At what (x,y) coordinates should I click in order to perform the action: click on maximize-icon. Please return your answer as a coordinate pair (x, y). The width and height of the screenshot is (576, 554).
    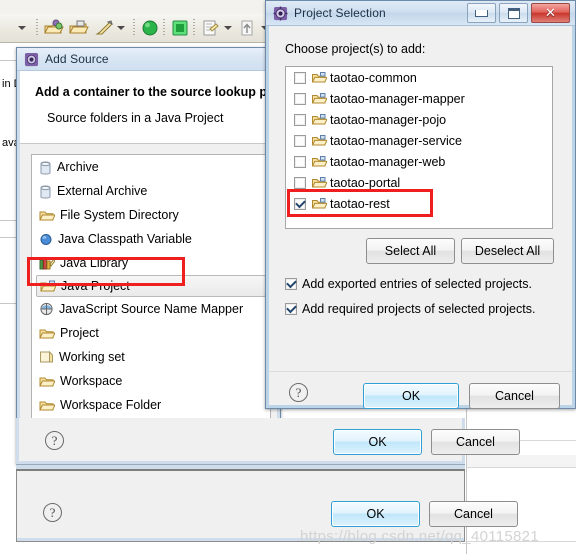
    Looking at the image, I should click on (513, 13).